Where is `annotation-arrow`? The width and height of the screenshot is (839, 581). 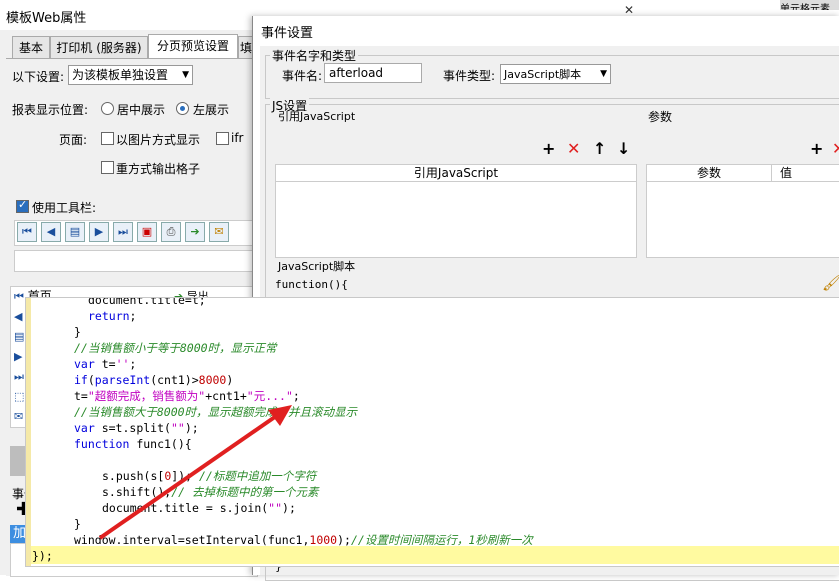 annotation-arrow is located at coordinates (195, 472).